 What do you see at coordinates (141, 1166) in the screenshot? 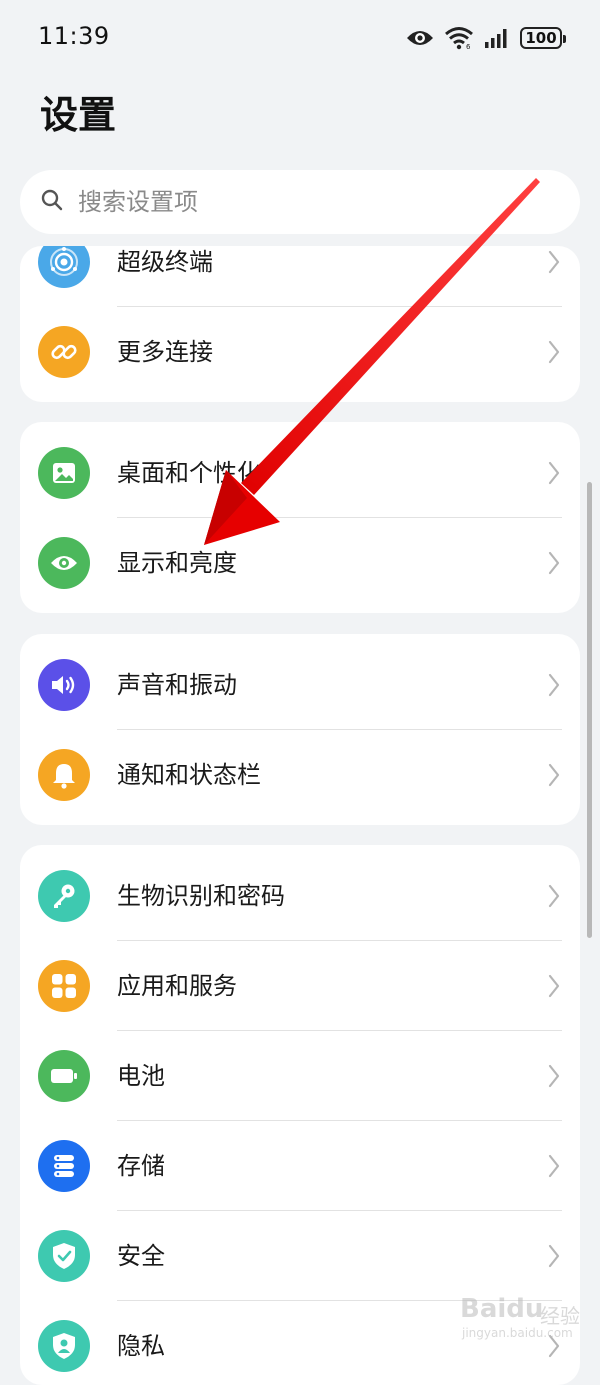
I see `settings-item-label: 存储` at bounding box center [141, 1166].